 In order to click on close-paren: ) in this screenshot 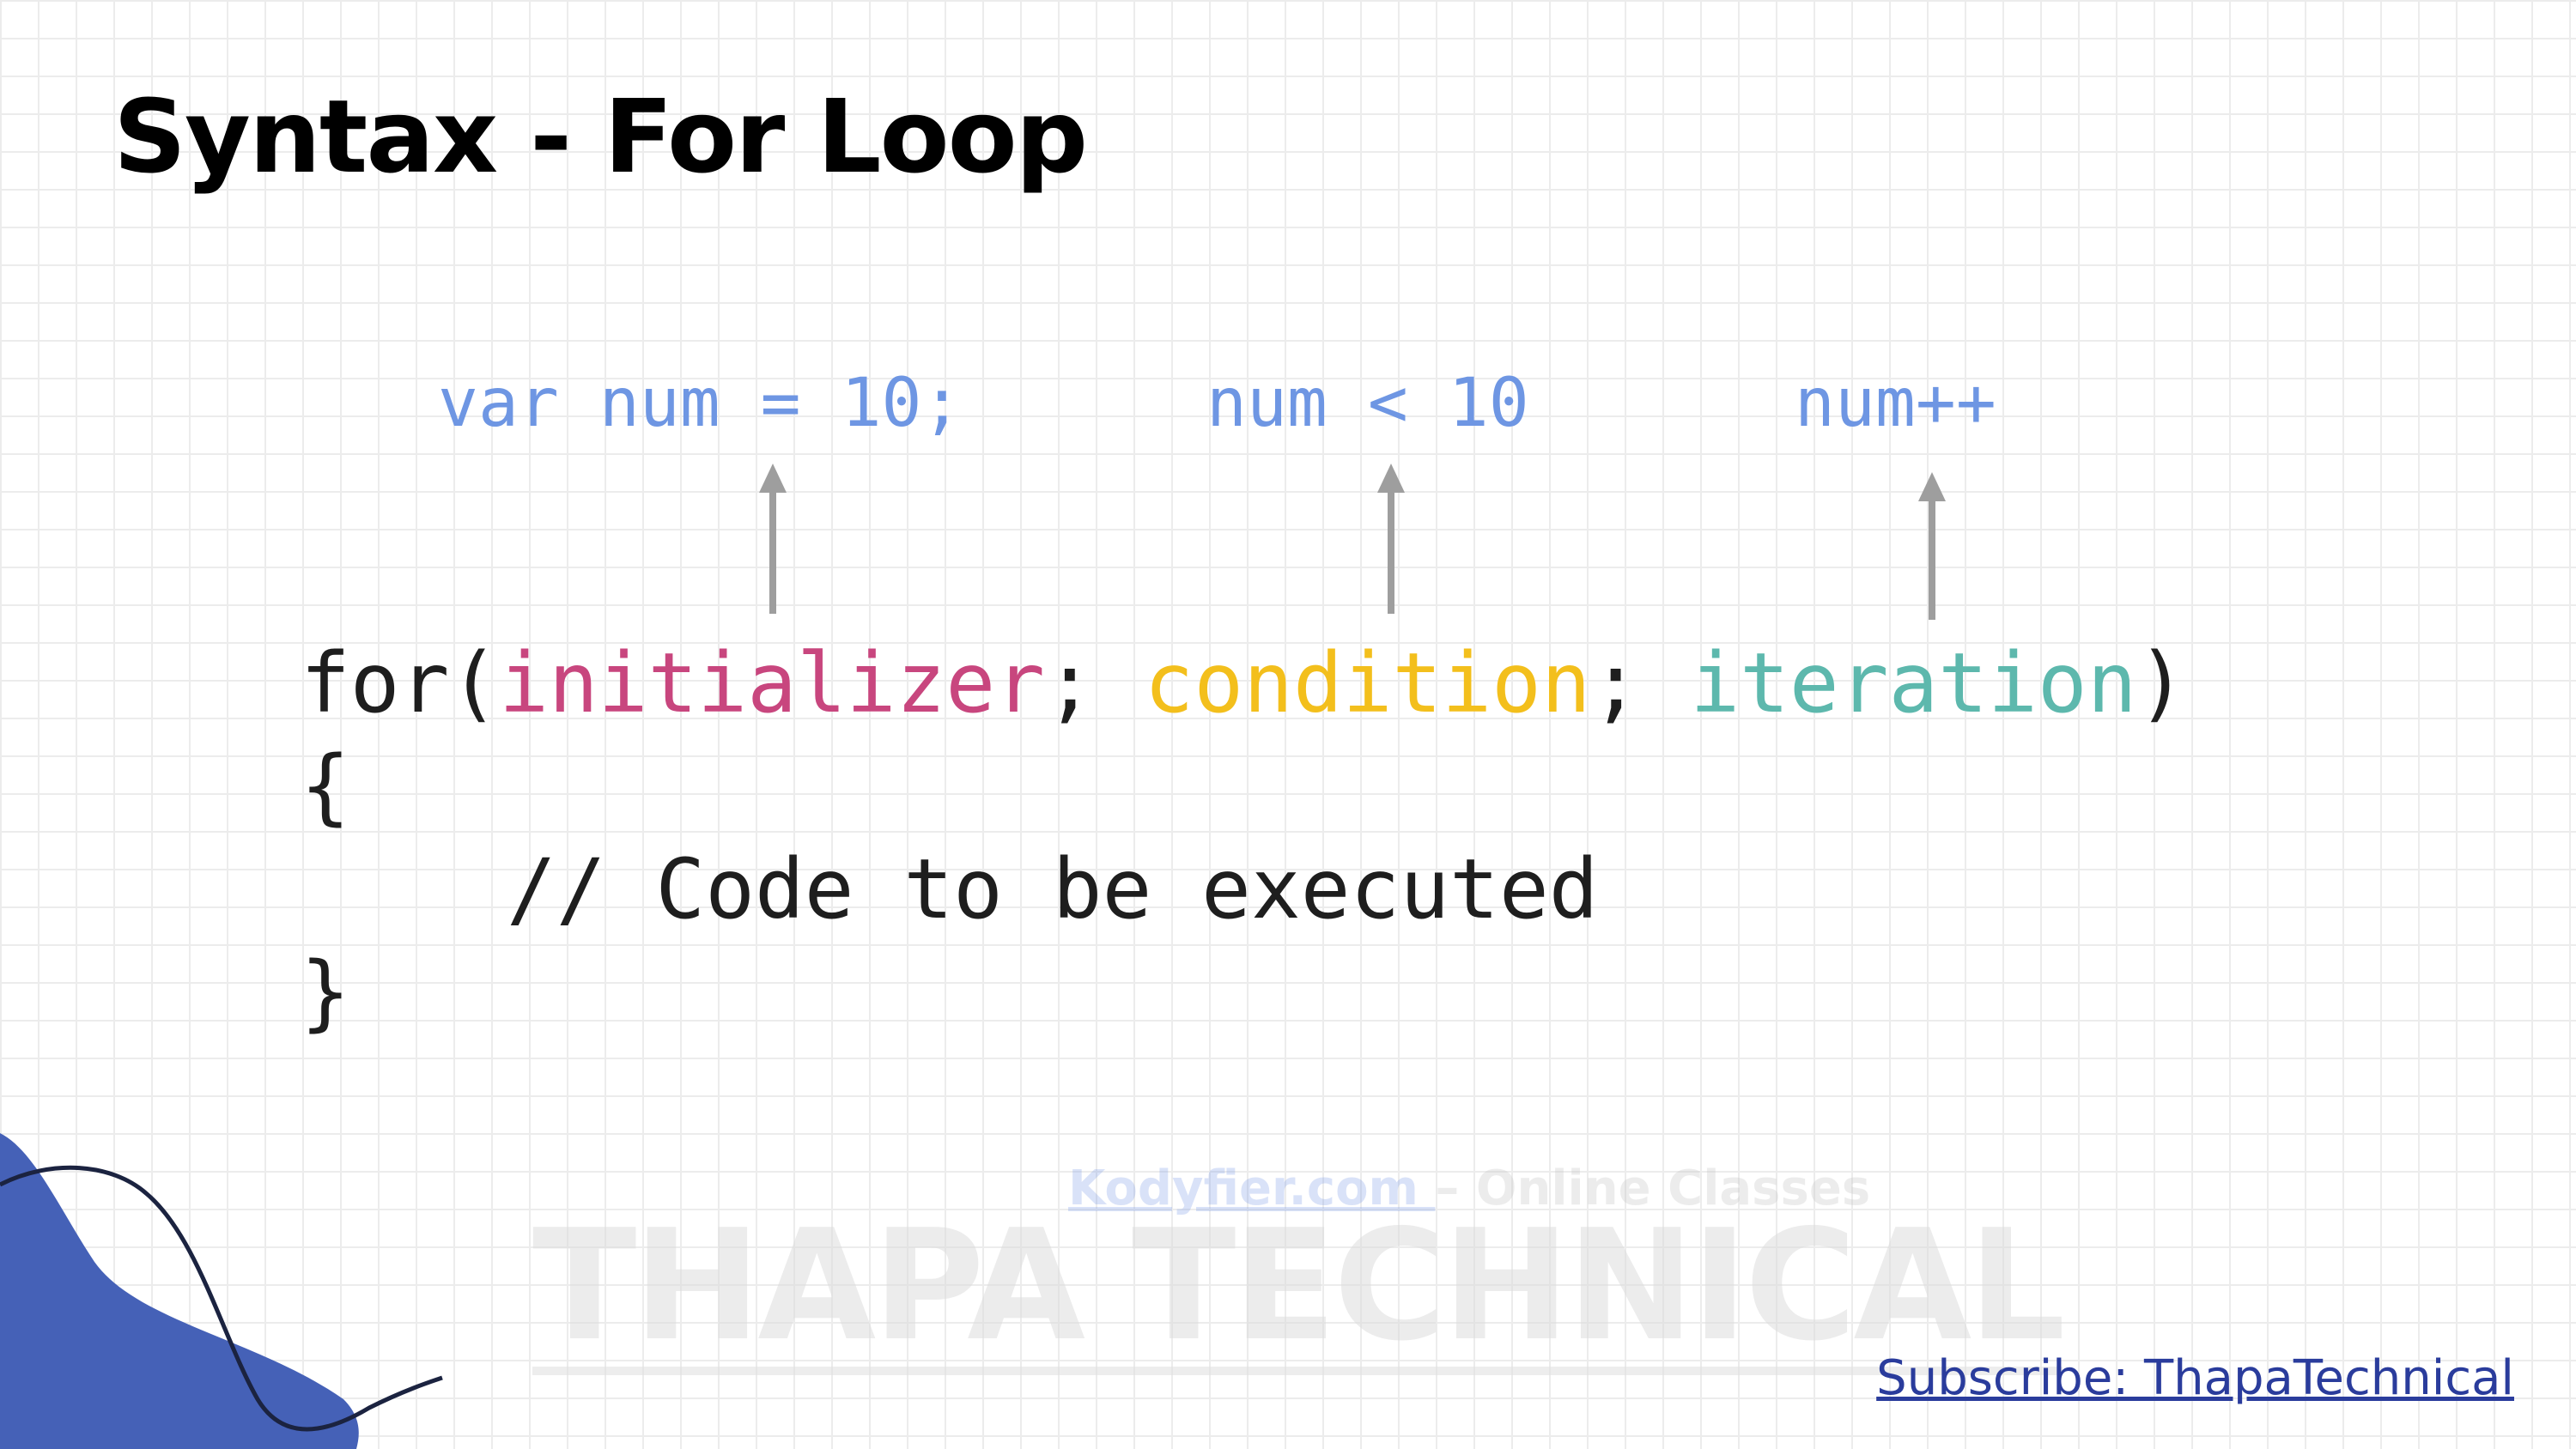, I will do `click(2162, 683)`.